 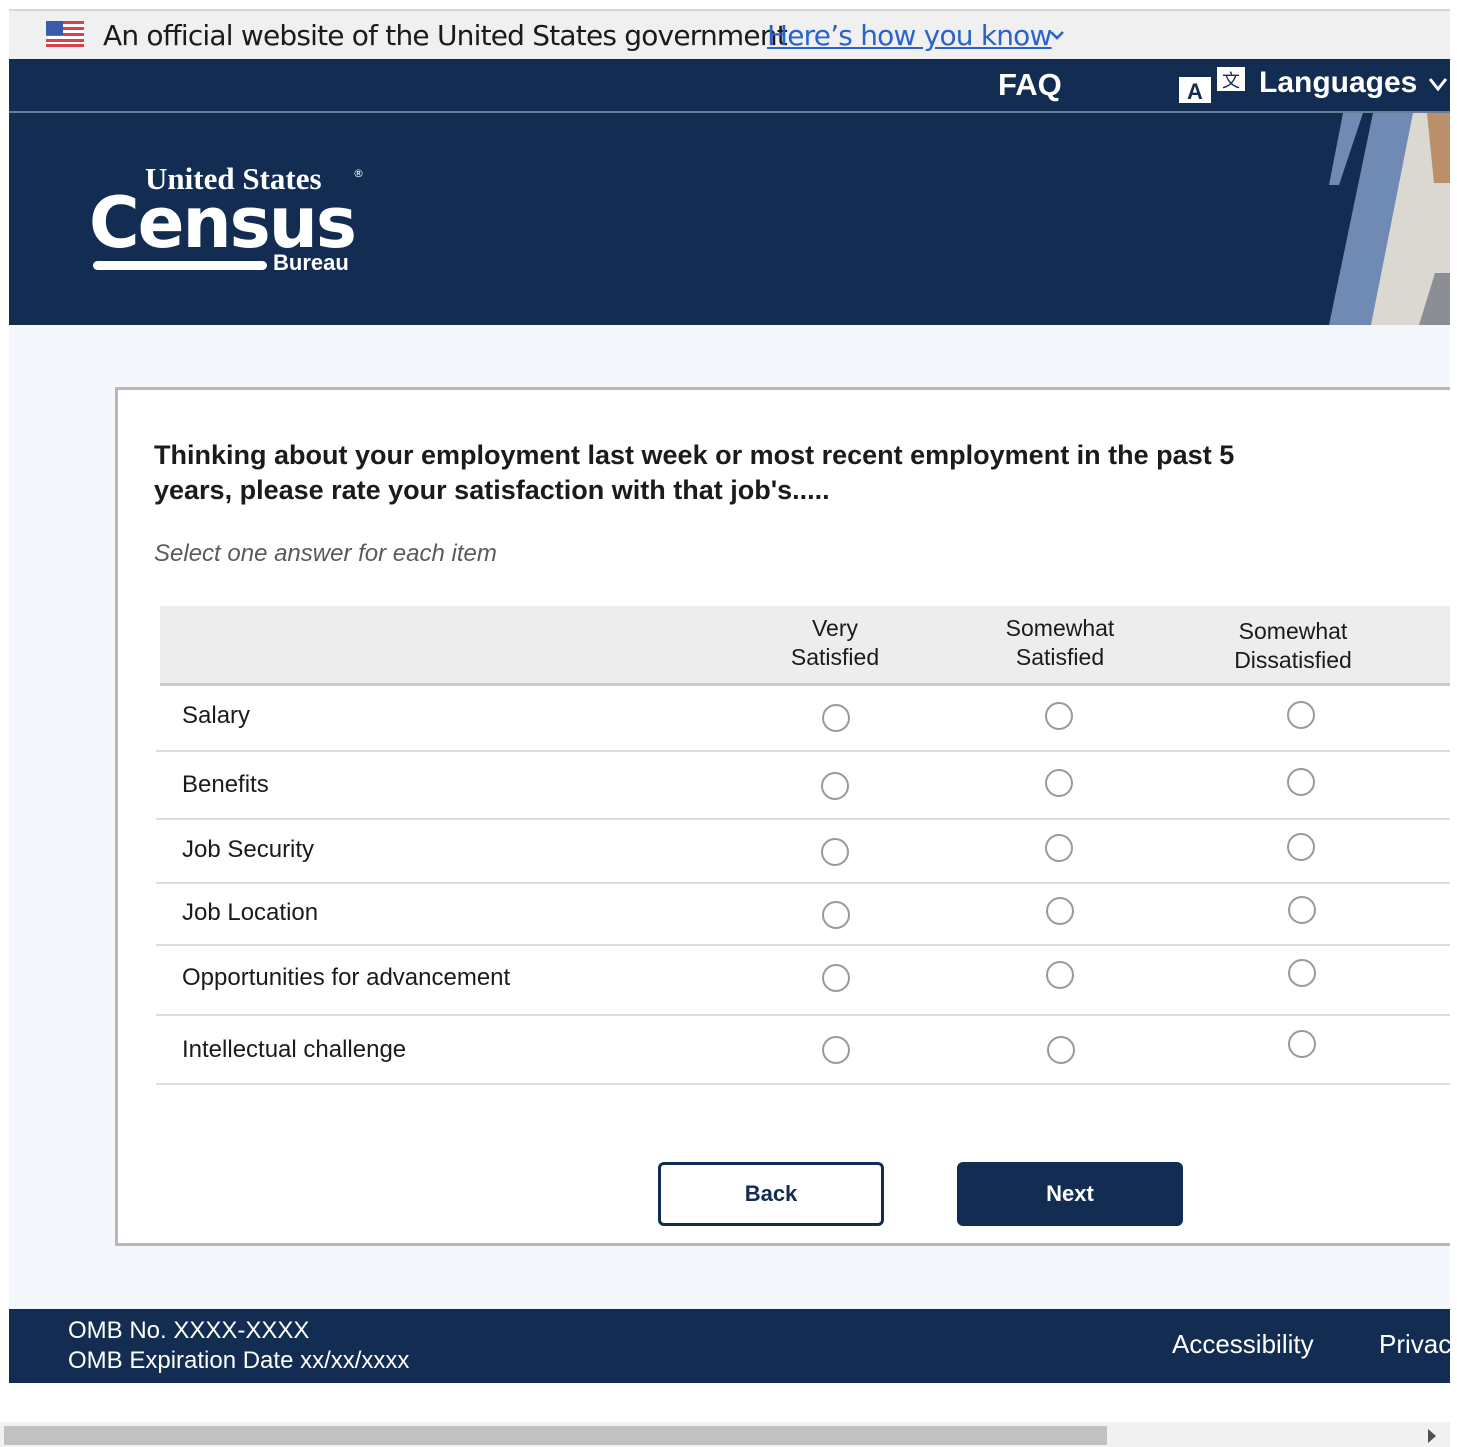 I want to click on table-row: Salary, so click(x=803, y=719).